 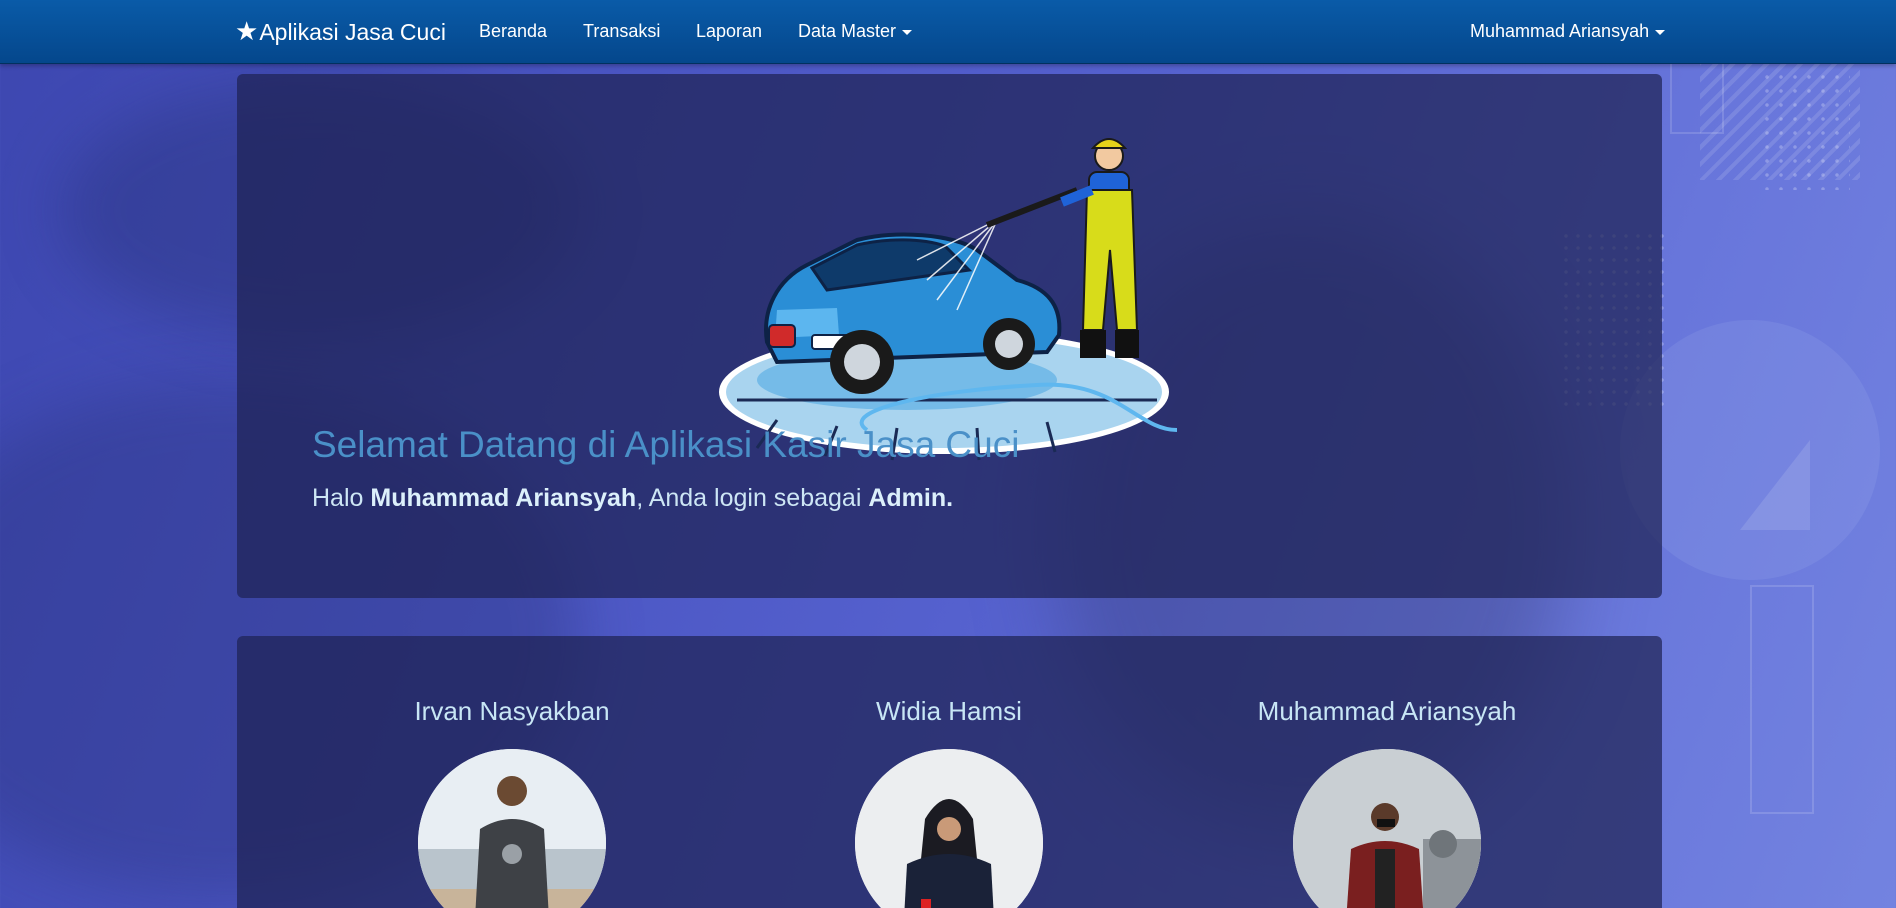 What do you see at coordinates (1560, 31) in the screenshot?
I see `user-menu-label: Muhammad Ariansyah` at bounding box center [1560, 31].